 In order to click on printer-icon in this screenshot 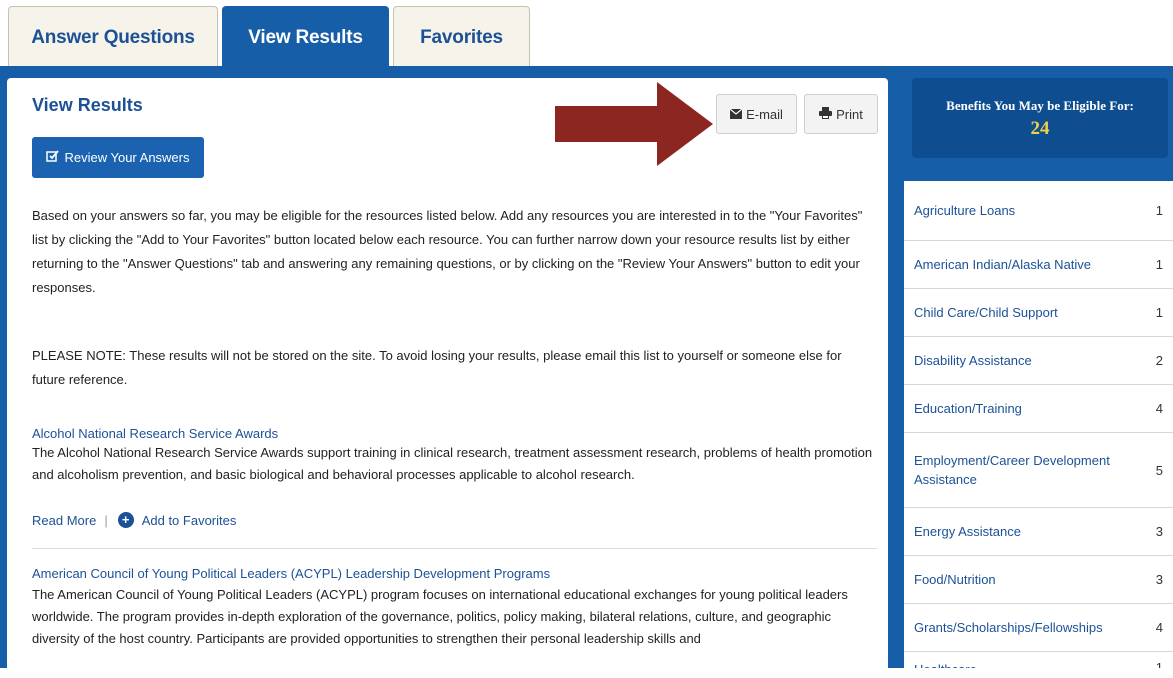, I will do `click(826, 114)`.